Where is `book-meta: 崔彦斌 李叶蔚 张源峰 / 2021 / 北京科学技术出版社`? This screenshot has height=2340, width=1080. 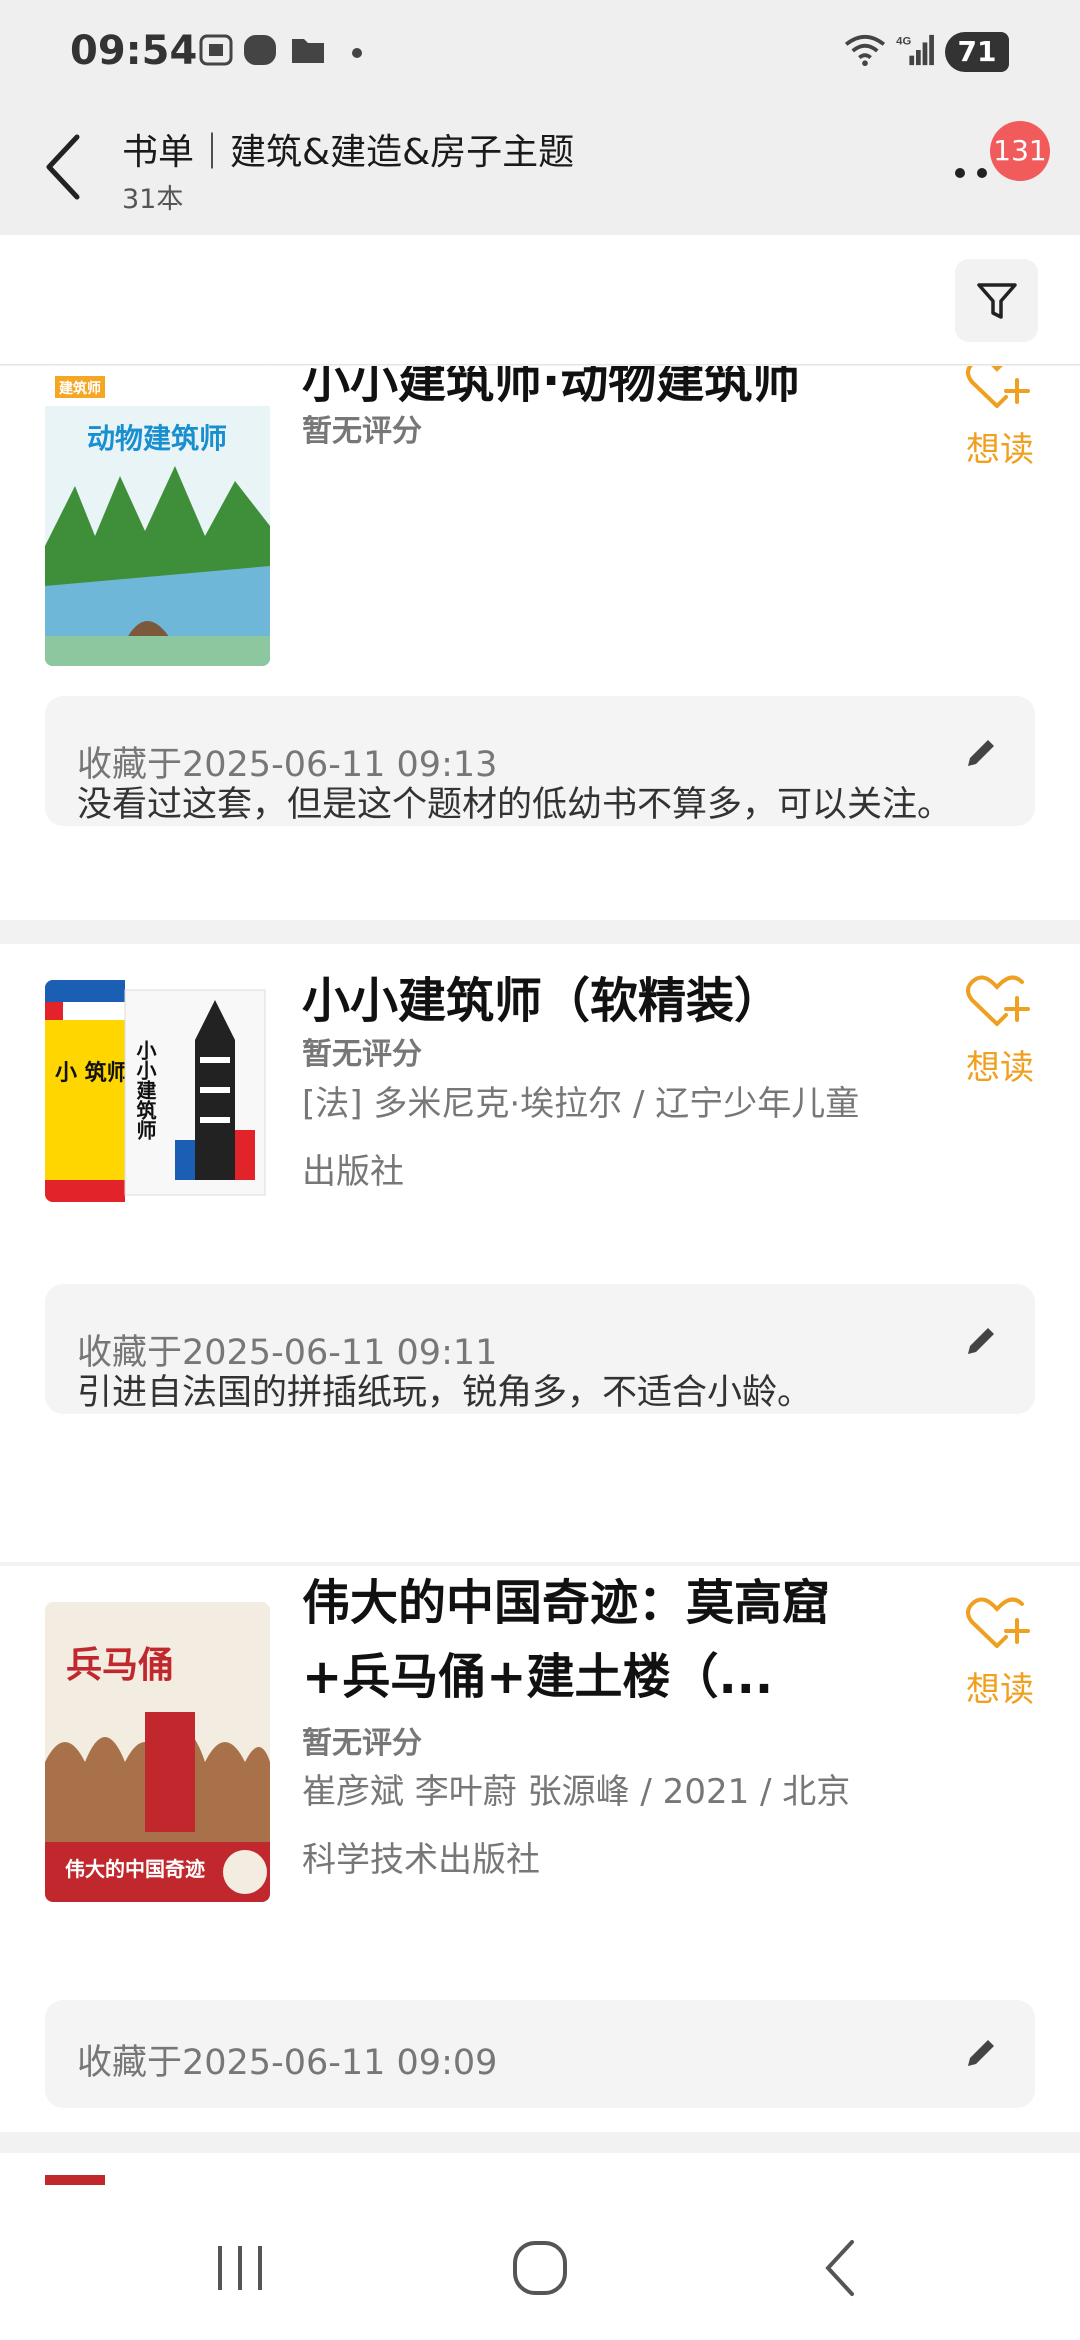
book-meta: 崔彦斌 李叶蔚 张源峰 / 2021 / 北京科学技术出版社 is located at coordinates (576, 1826).